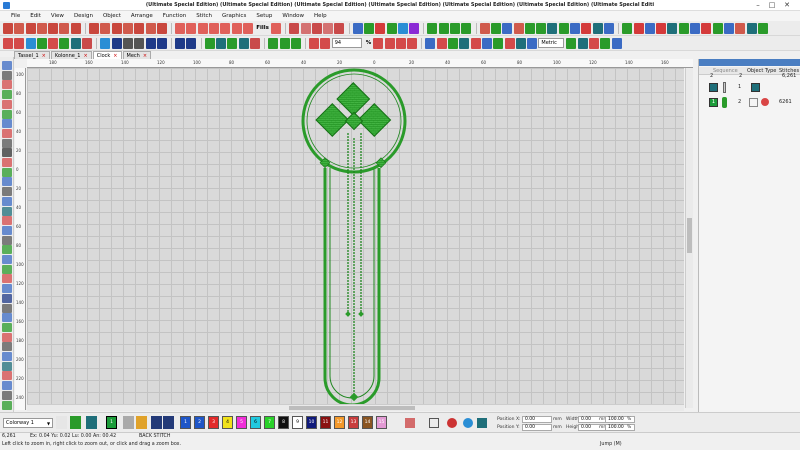 The width and height of the screenshot is (800, 450). I want to click on horizontal-scrollbar, so click(355, 407).